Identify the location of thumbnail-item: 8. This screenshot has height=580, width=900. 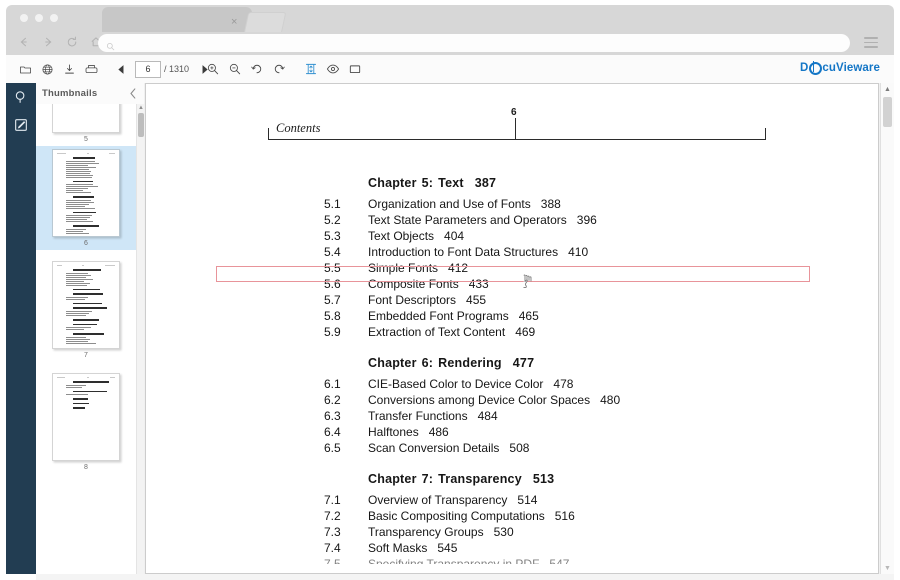
(86, 422).